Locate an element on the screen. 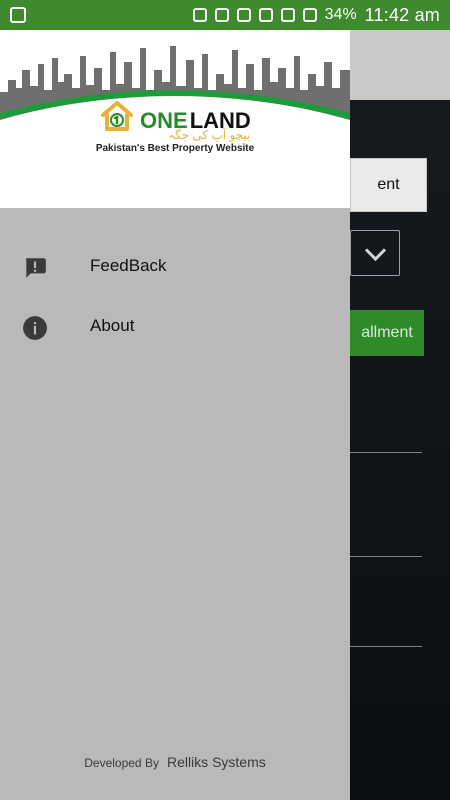 The width and height of the screenshot is (450, 800). feedback-icon is located at coordinates (36, 268).